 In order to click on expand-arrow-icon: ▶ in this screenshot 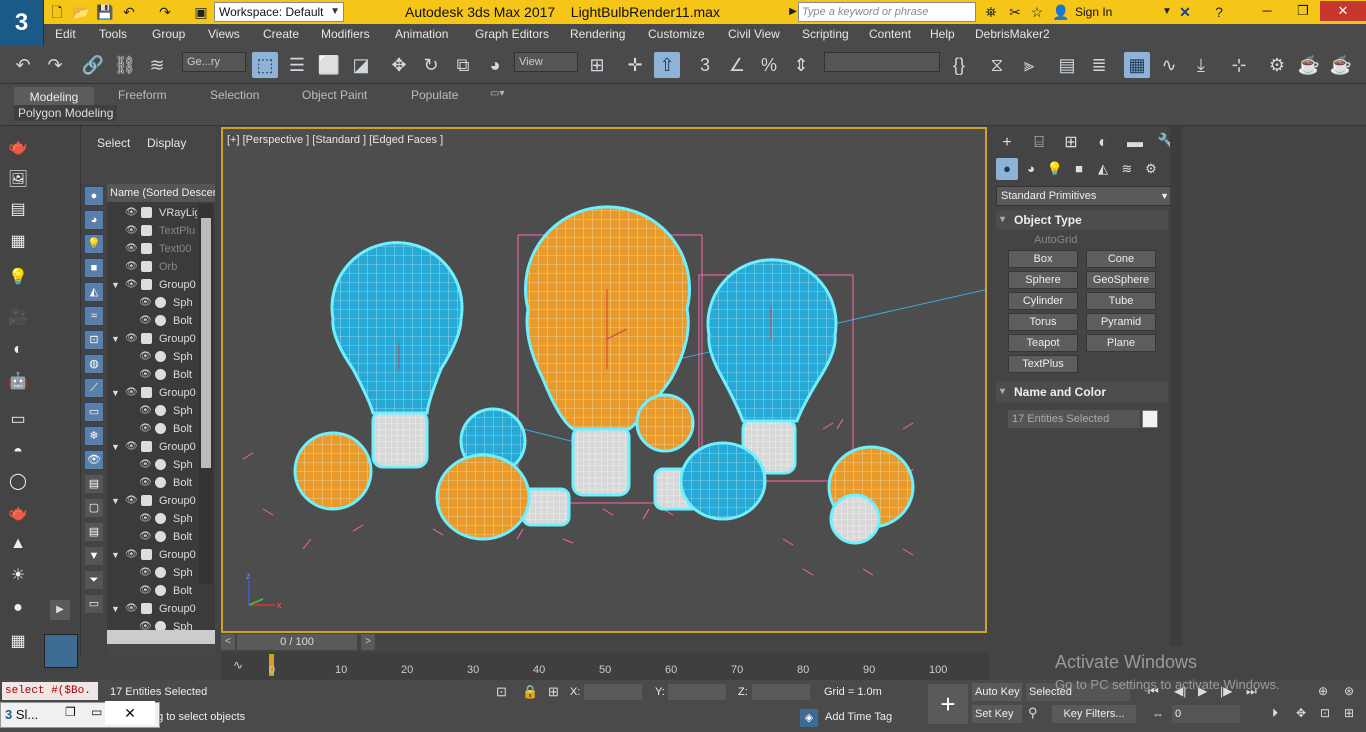, I will do `click(60, 610)`.